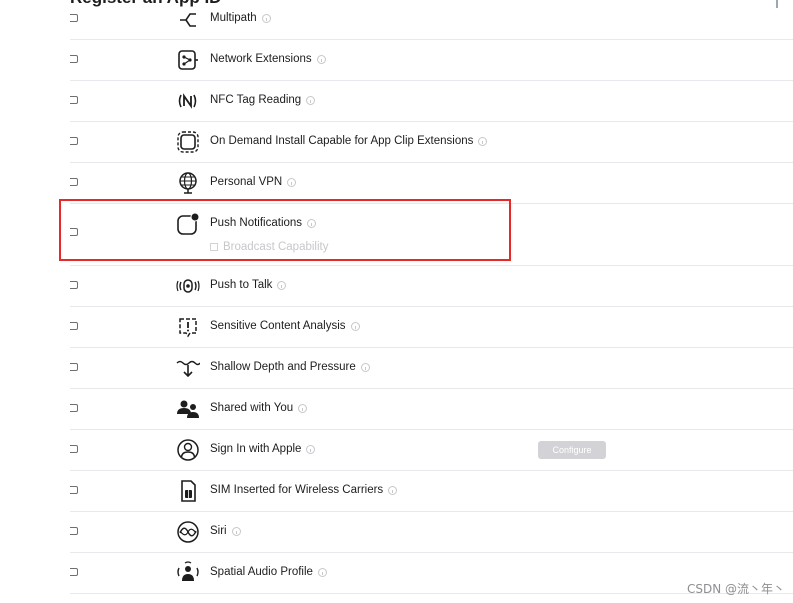  What do you see at coordinates (188, 101) in the screenshot?
I see `nfc-icon` at bounding box center [188, 101].